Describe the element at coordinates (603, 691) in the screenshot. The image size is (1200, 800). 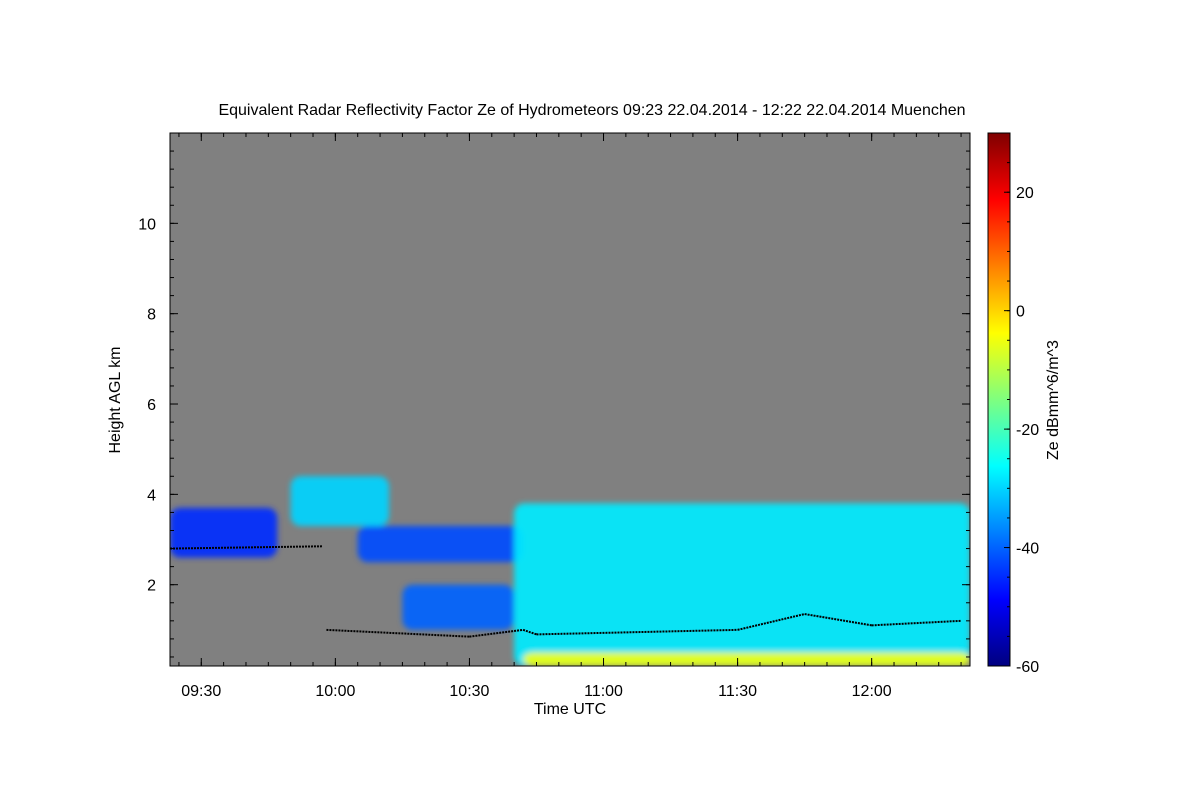
I see `x-tick-label: 11:00` at that location.